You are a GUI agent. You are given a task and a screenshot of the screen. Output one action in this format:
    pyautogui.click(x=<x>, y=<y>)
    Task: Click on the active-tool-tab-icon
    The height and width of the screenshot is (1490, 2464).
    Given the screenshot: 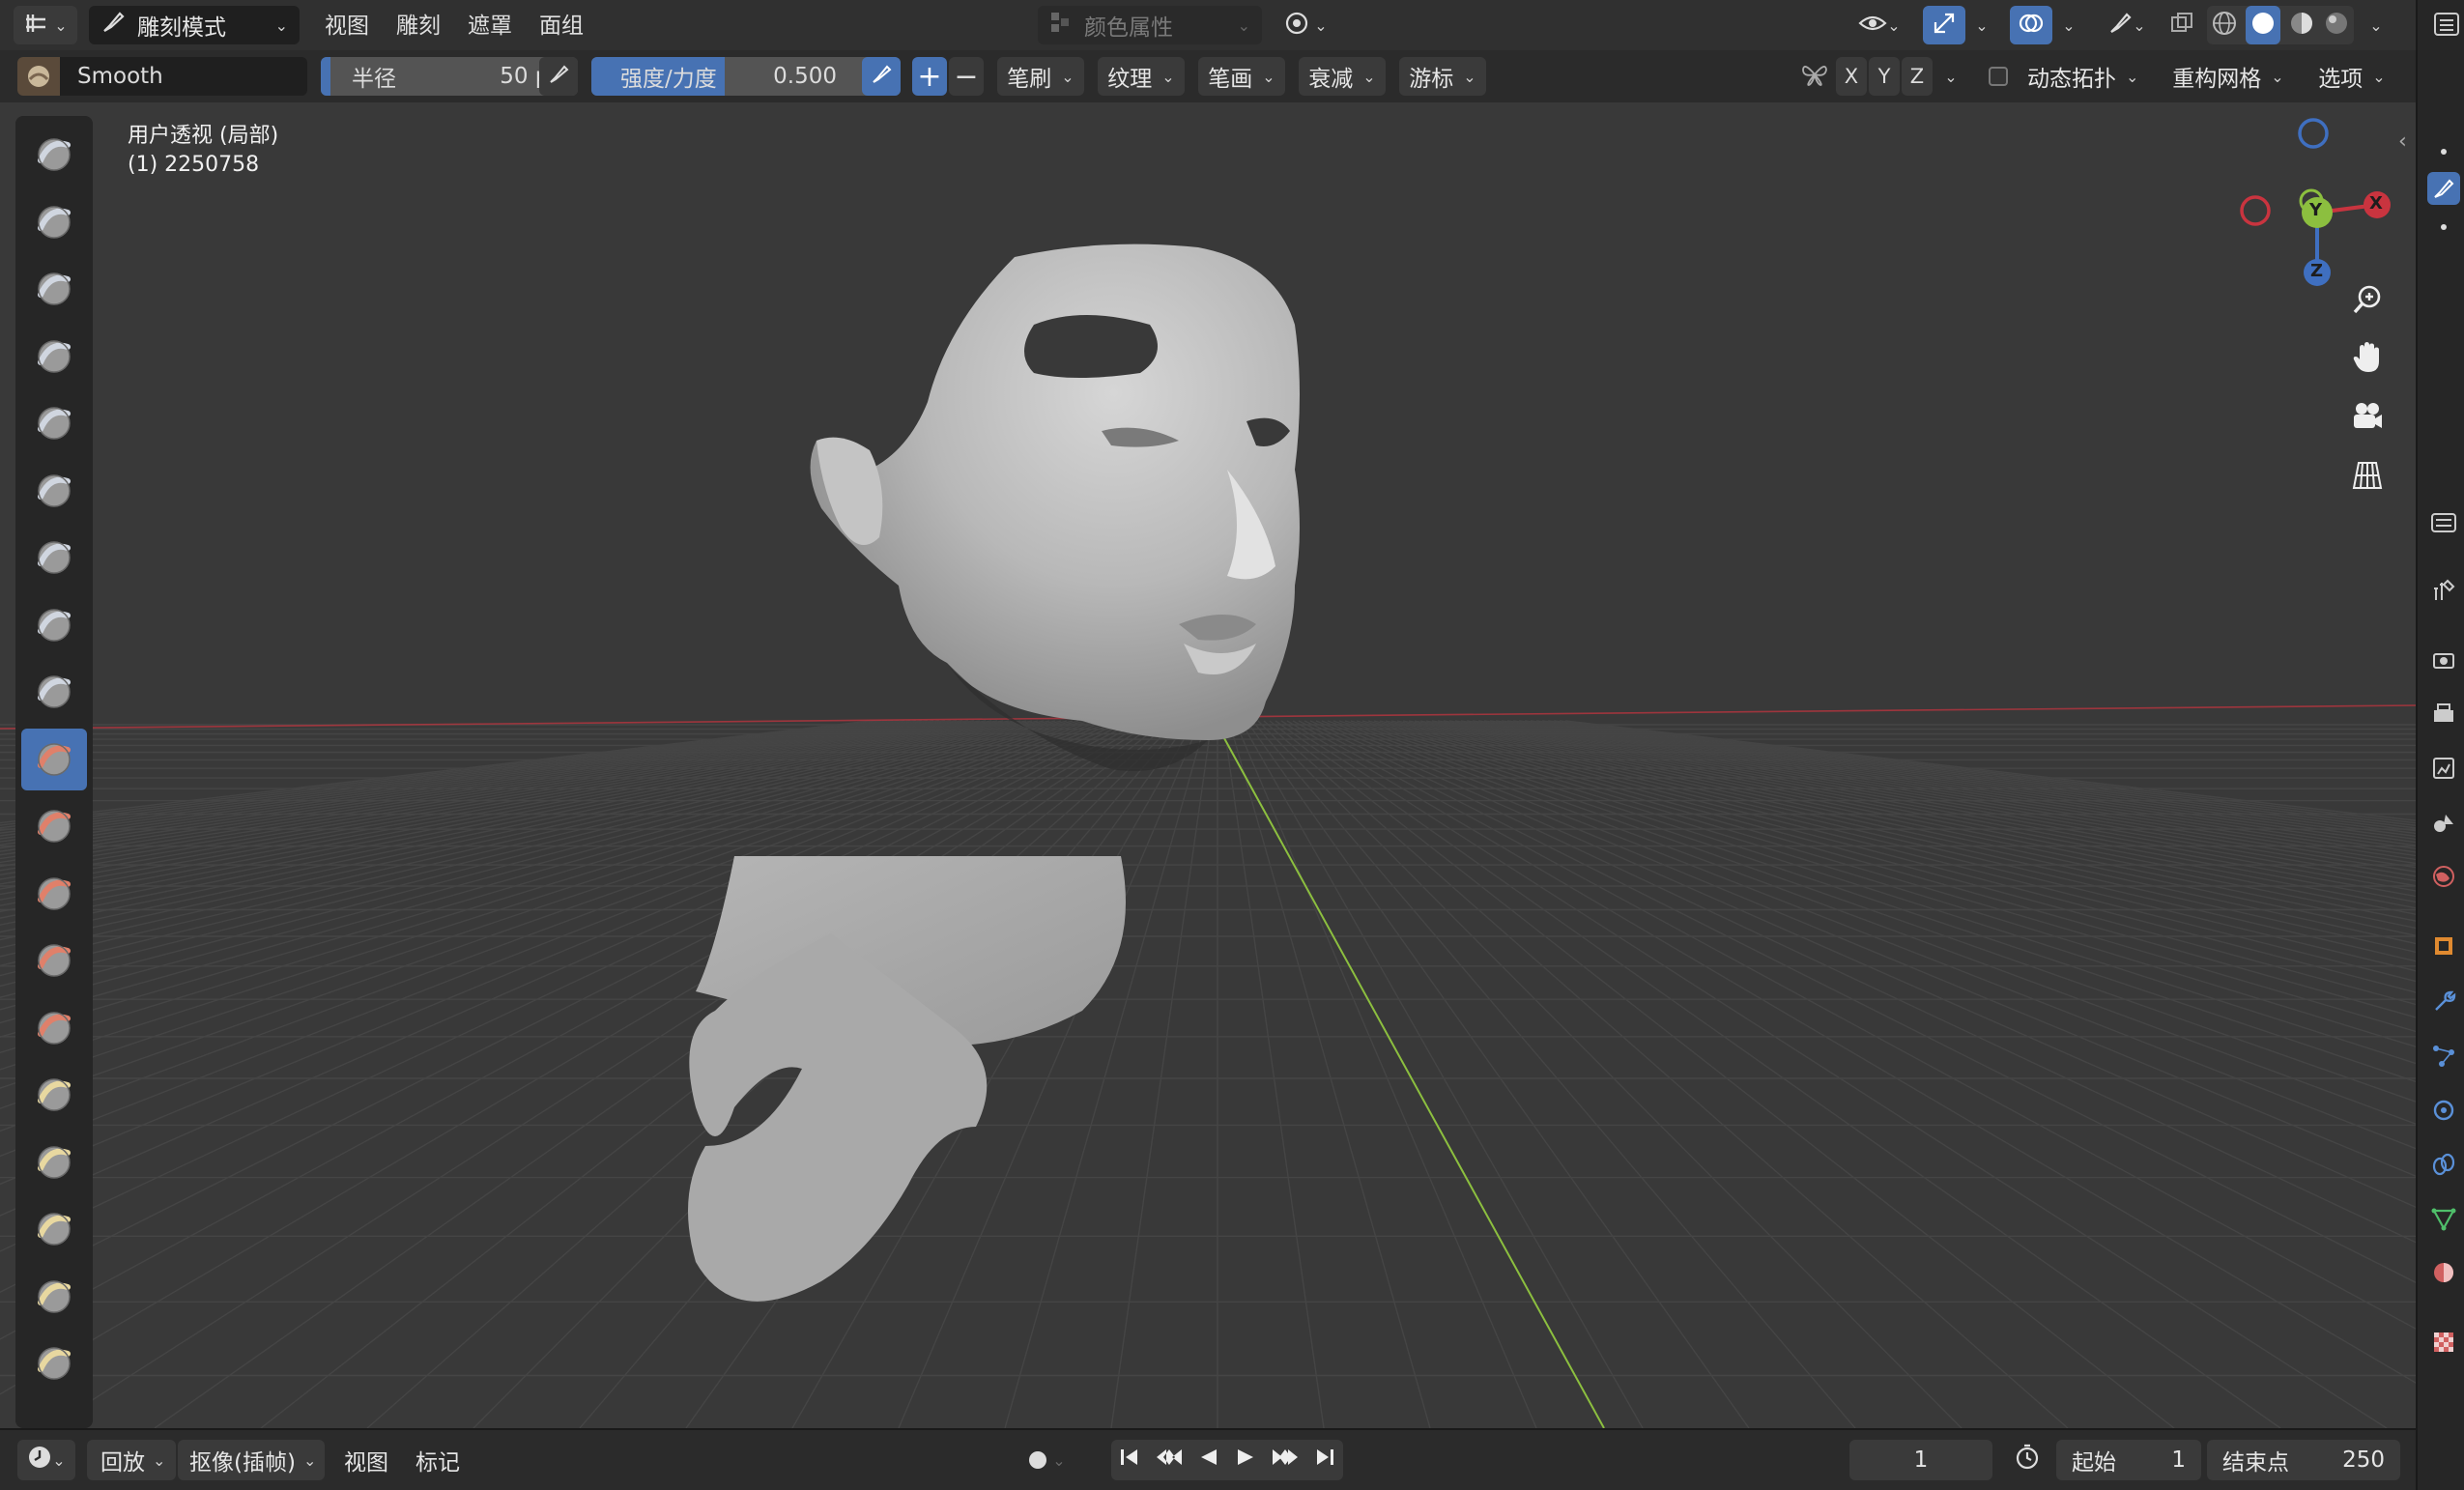 What is the action you would take?
    pyautogui.click(x=2444, y=189)
    